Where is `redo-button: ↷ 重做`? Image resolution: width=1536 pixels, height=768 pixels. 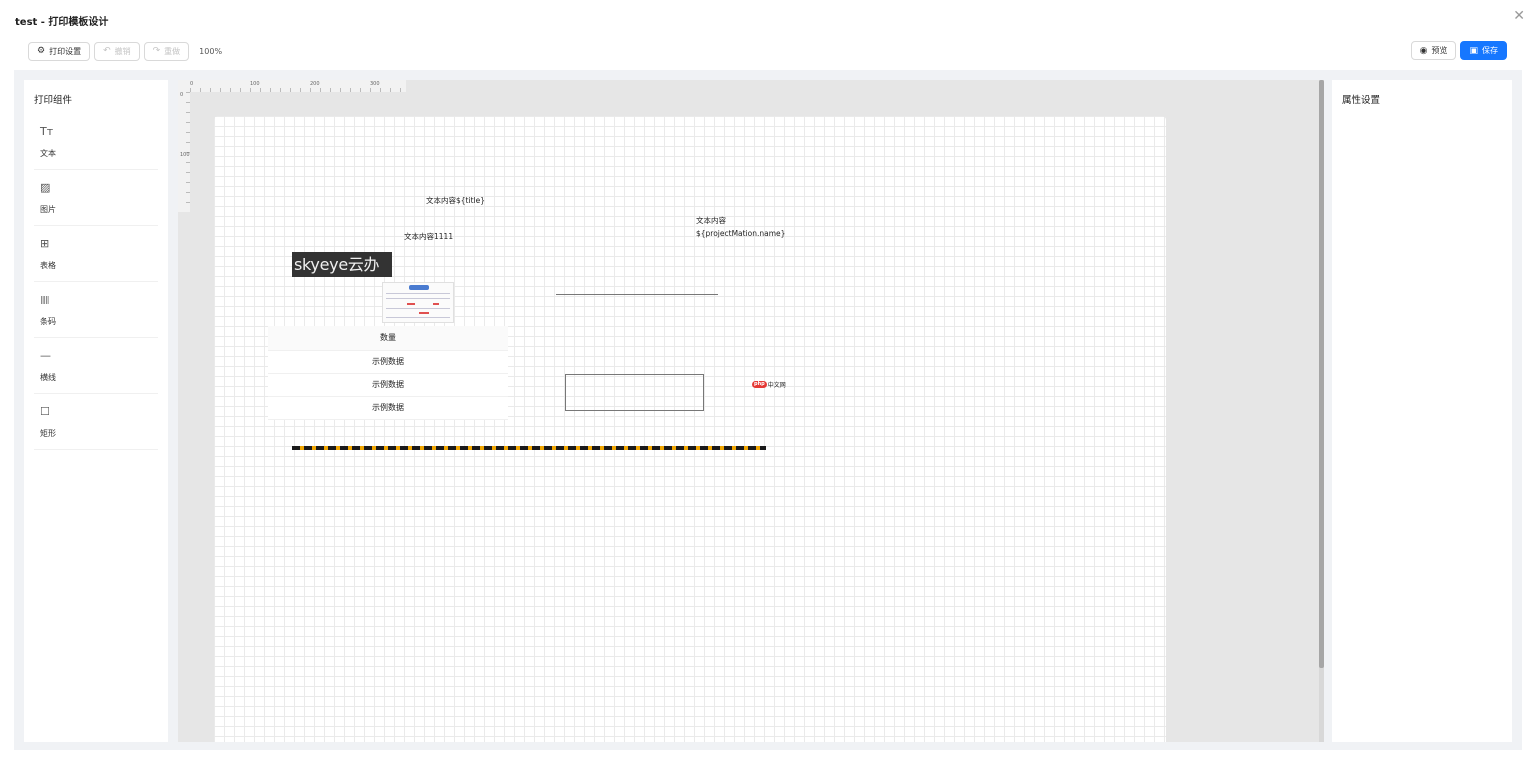 redo-button: ↷ 重做 is located at coordinates (166, 51).